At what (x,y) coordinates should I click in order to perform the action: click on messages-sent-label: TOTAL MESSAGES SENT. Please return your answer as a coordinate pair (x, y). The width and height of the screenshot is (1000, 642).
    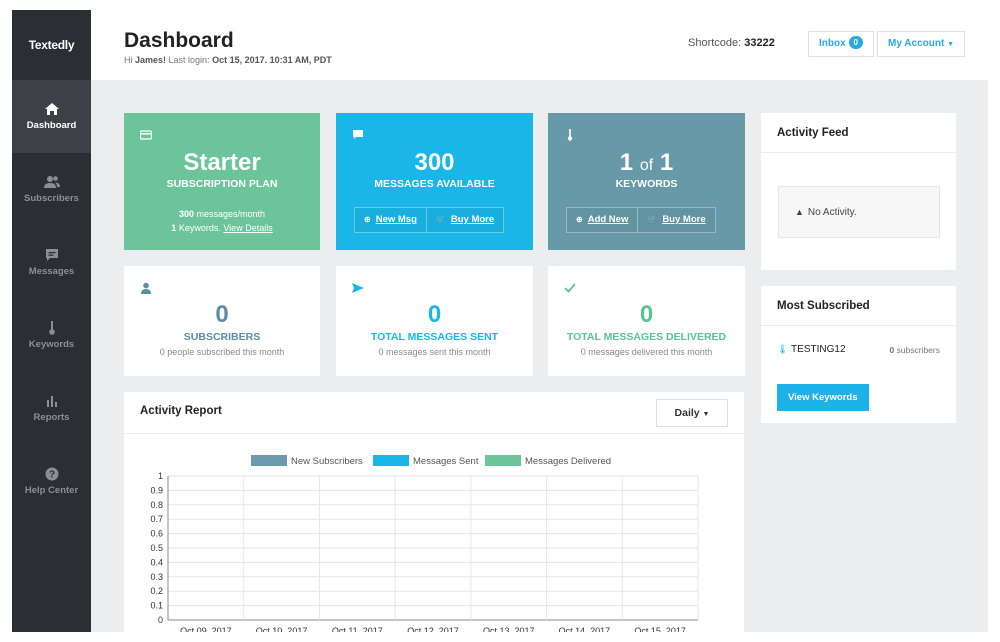
    Looking at the image, I should click on (434, 337).